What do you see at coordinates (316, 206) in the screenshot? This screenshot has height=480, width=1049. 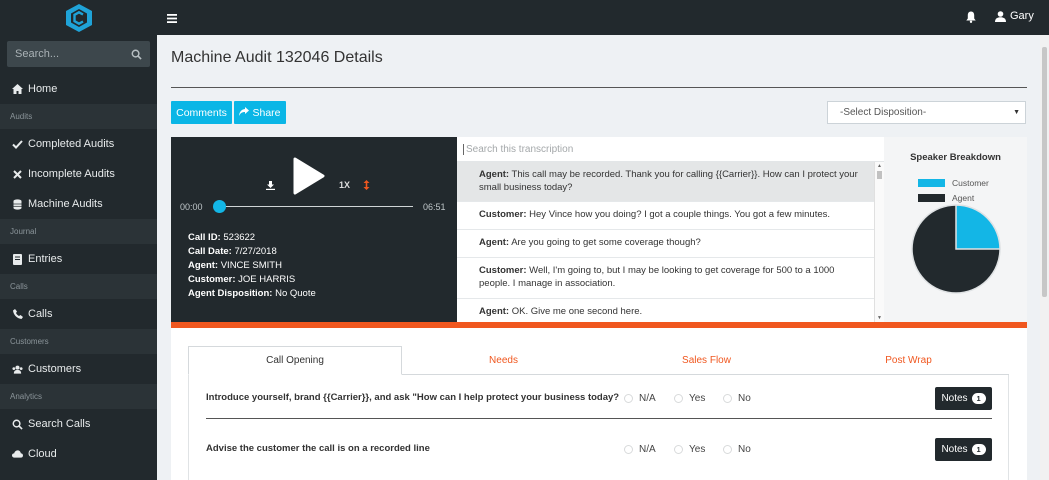 I see `progress-track` at bounding box center [316, 206].